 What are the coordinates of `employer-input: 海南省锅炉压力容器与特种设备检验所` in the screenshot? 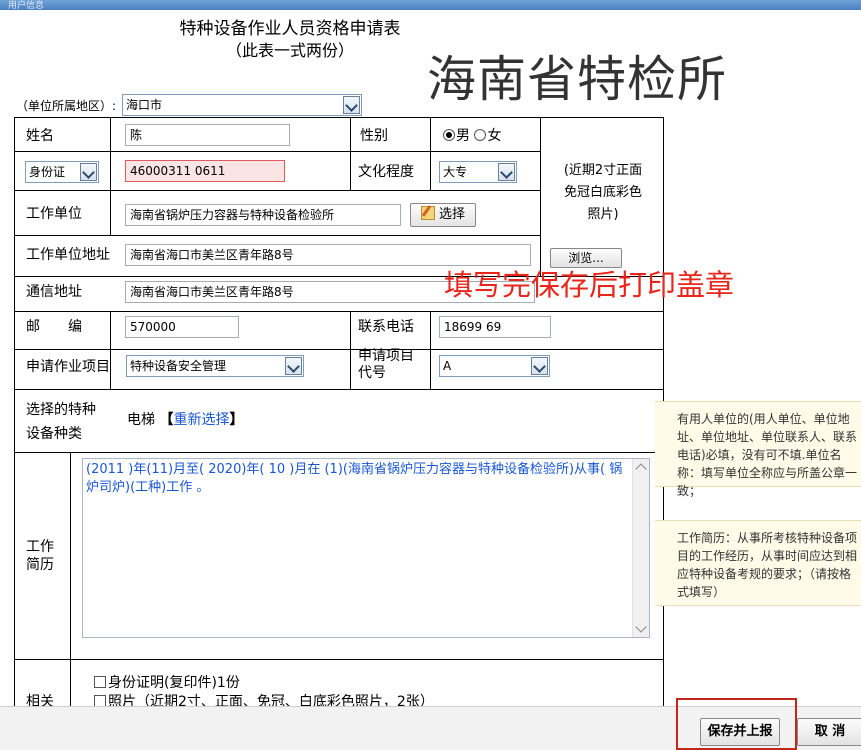 It's located at (263, 215).